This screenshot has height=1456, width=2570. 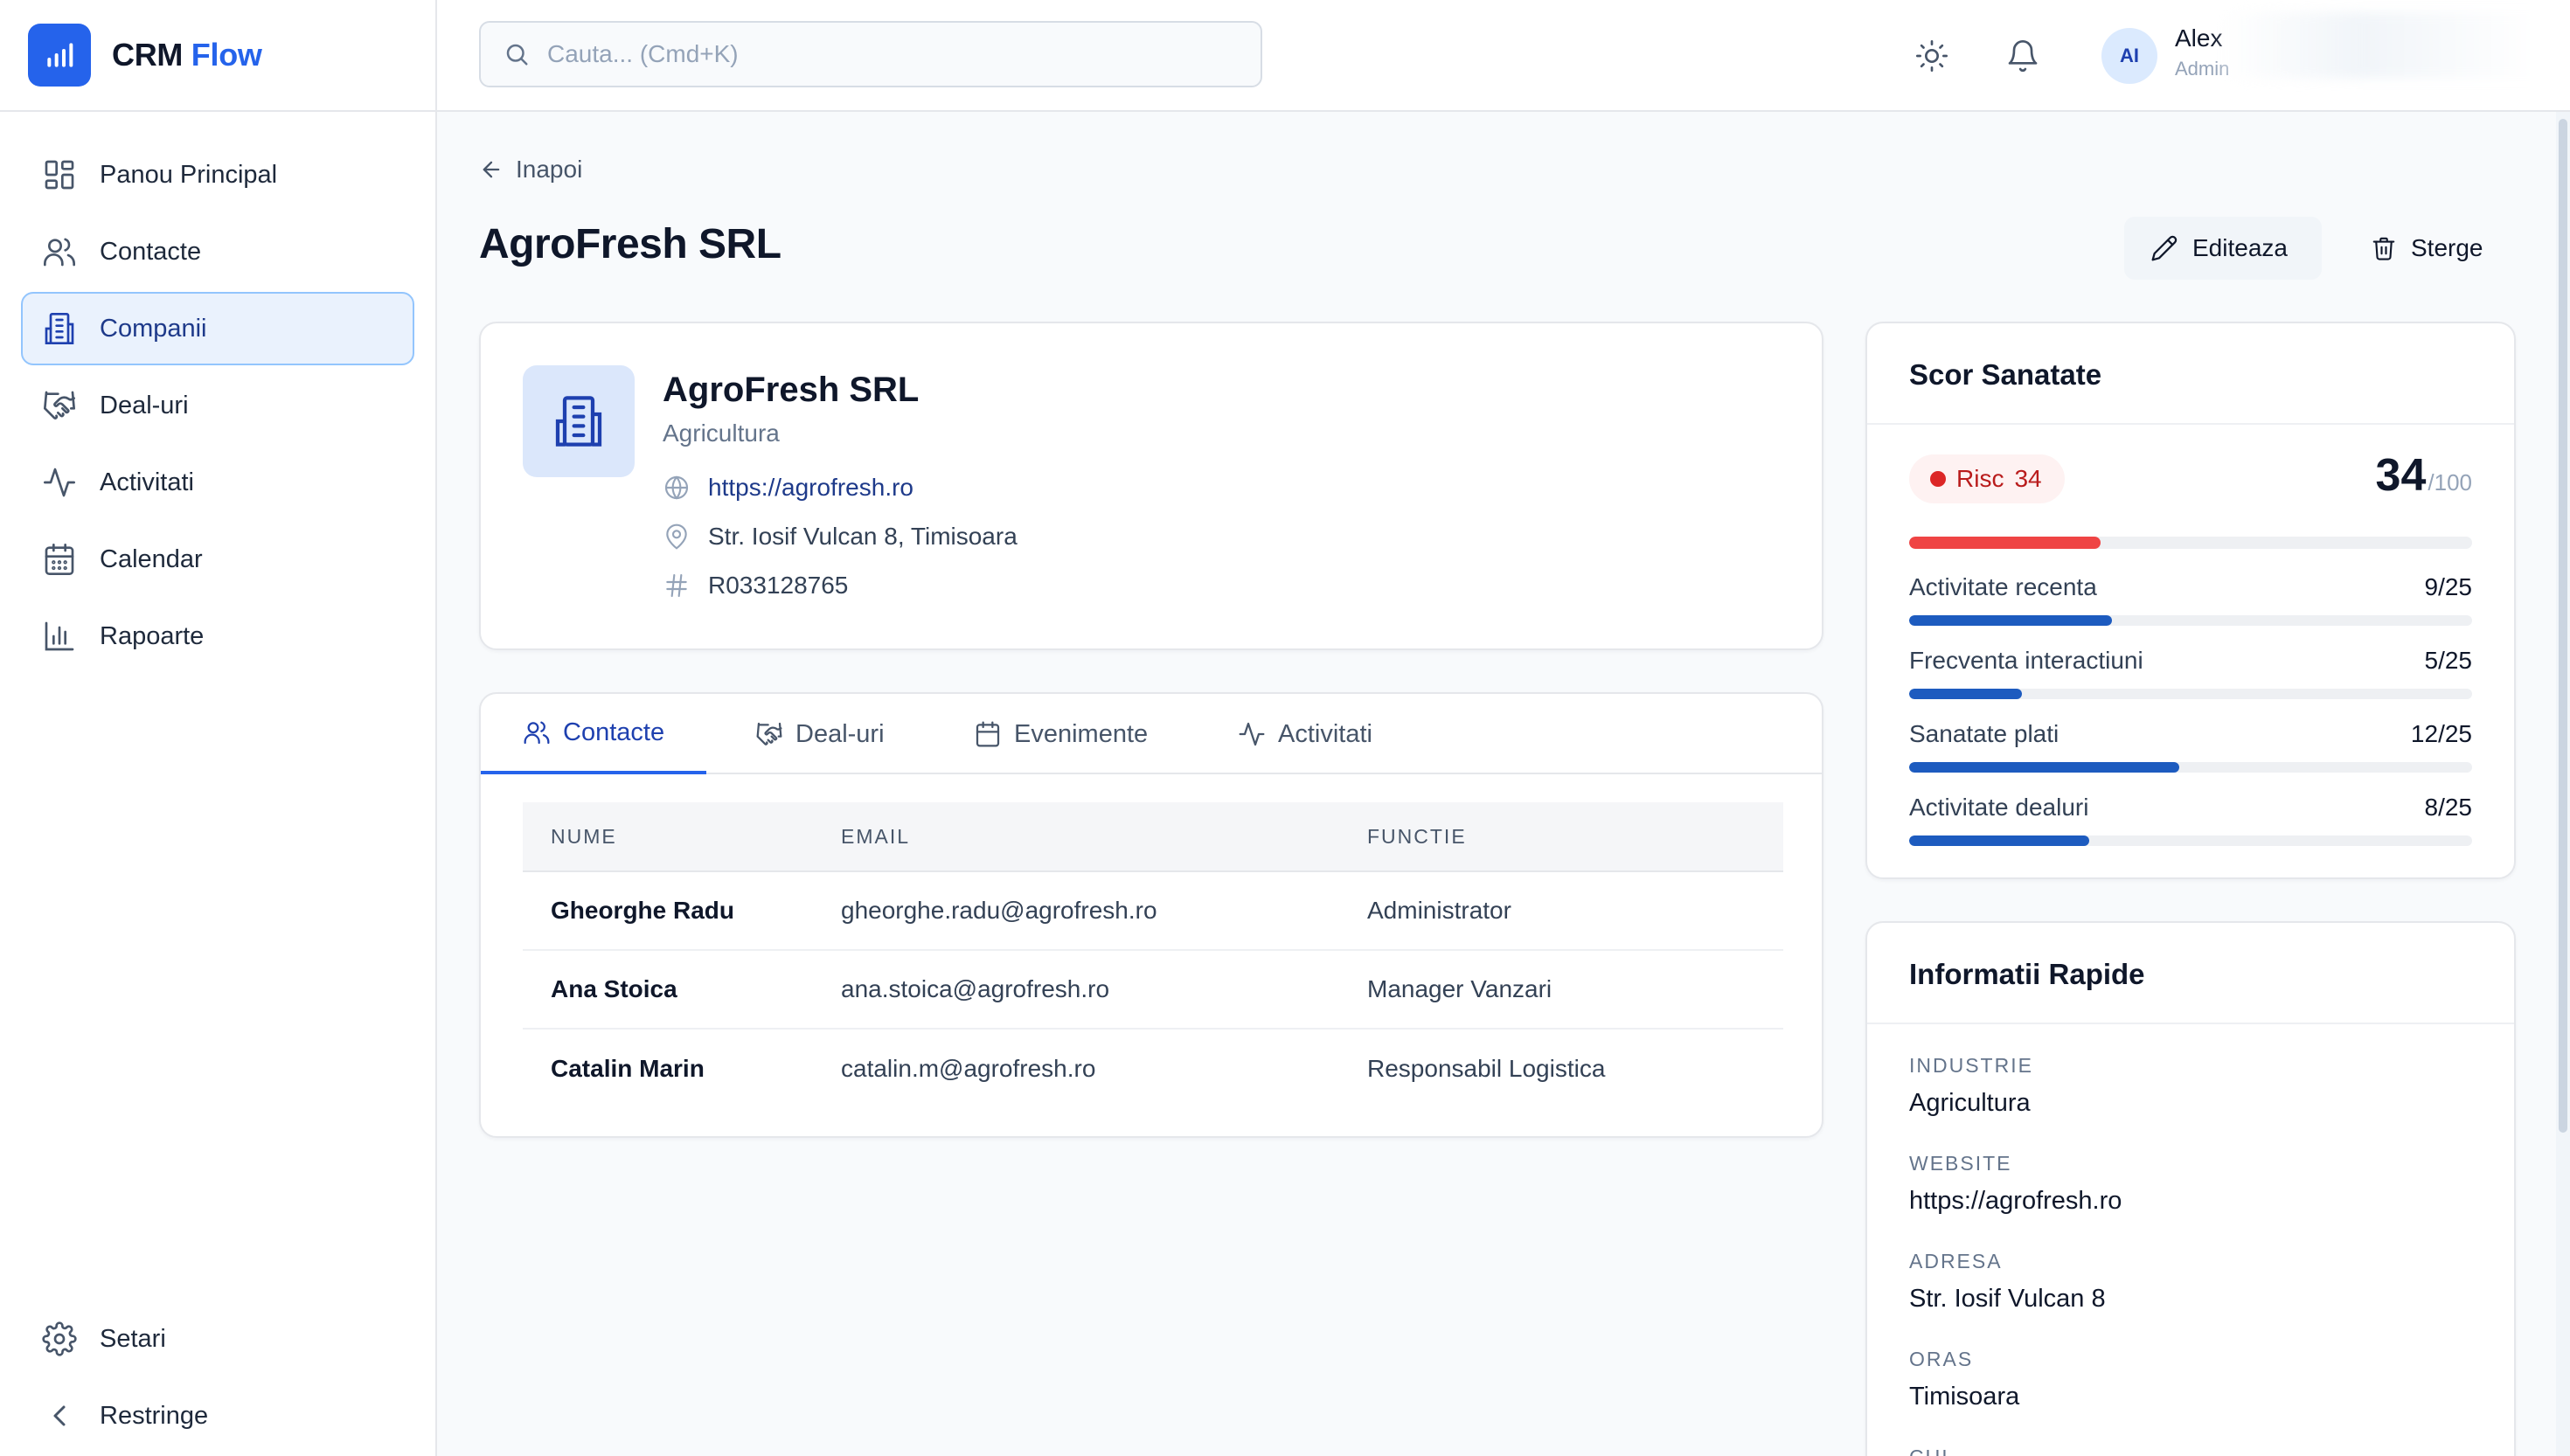 I want to click on health-score: 34 /100, so click(x=2424, y=475).